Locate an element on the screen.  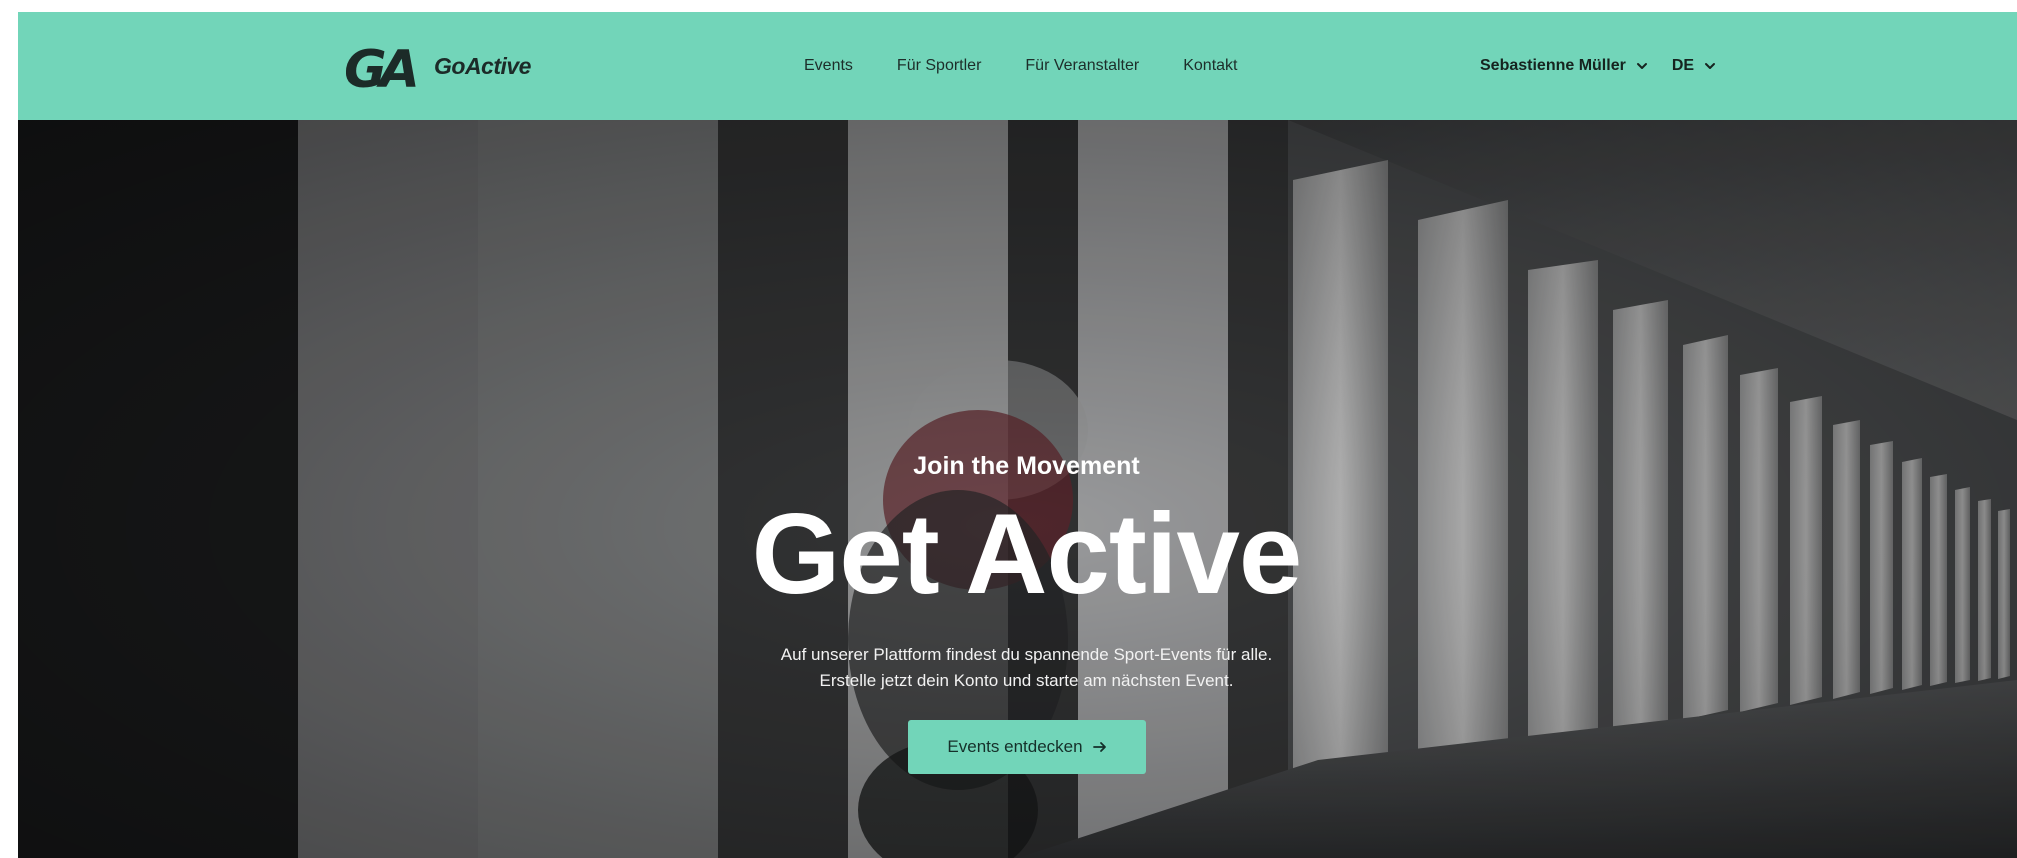
discover-events-button: Events entdecken is located at coordinates (1027, 747).